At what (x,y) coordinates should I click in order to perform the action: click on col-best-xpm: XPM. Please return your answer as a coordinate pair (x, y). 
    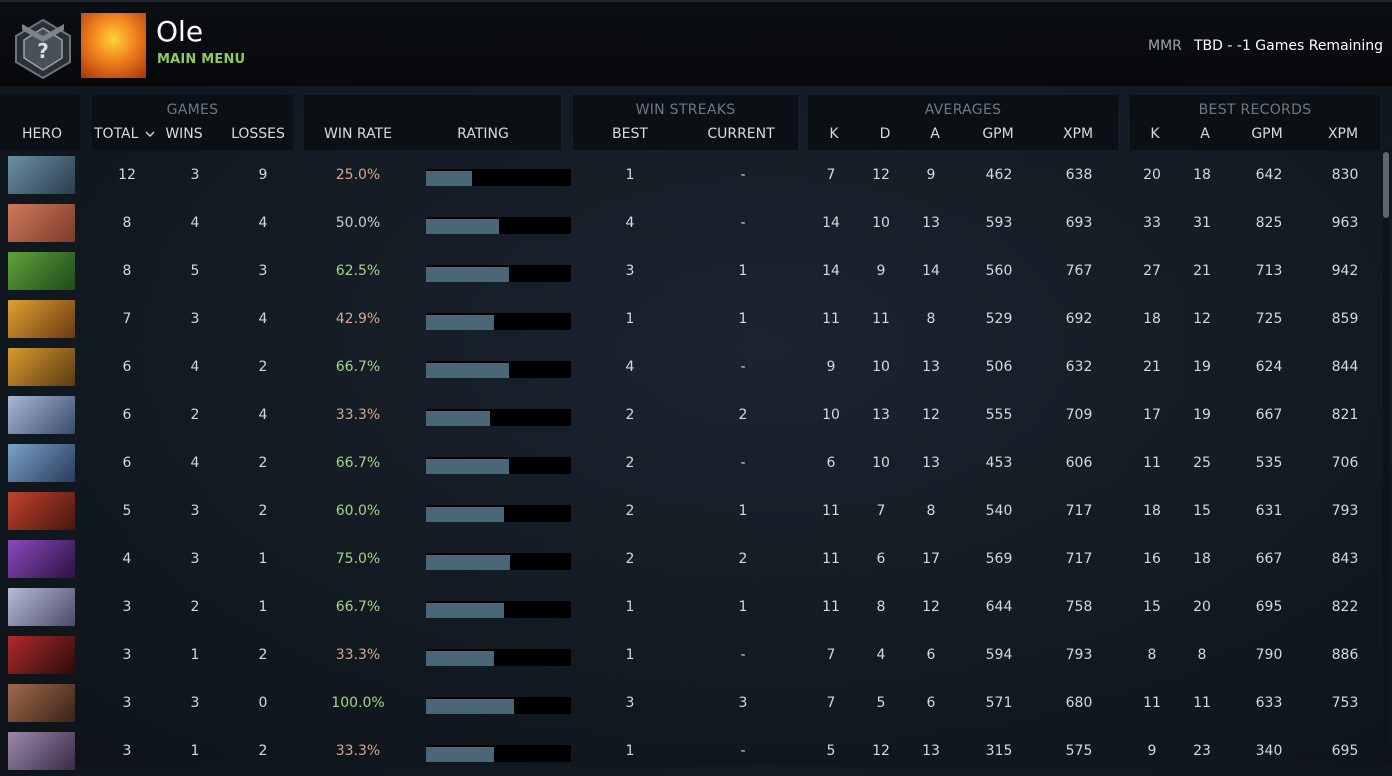
    Looking at the image, I should click on (1343, 134).